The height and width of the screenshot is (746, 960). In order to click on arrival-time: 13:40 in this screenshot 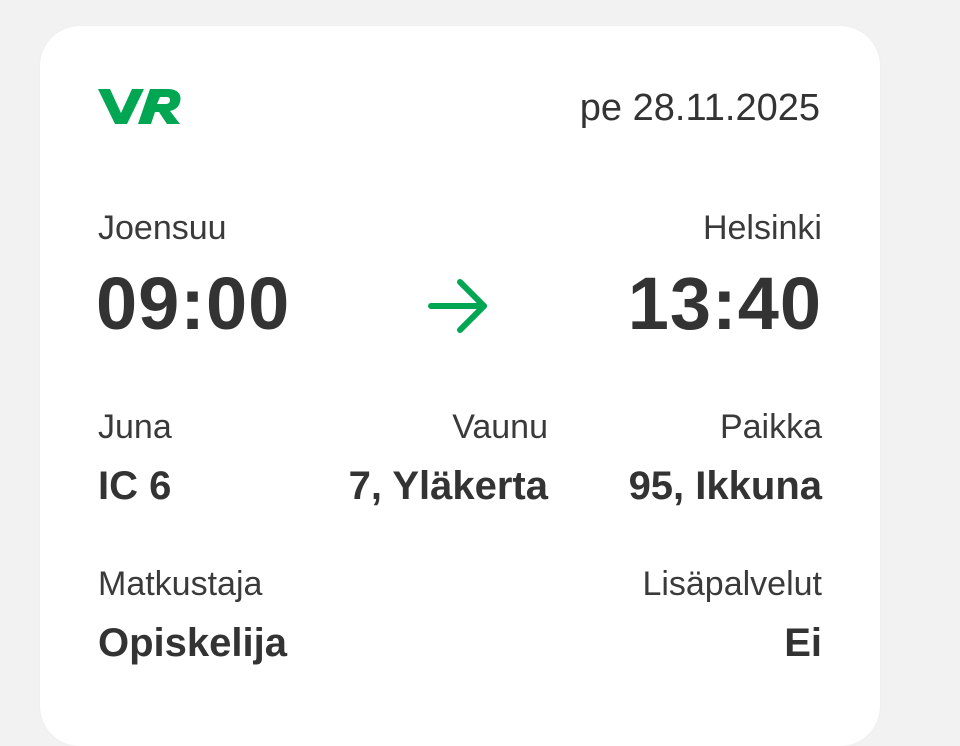, I will do `click(724, 303)`.